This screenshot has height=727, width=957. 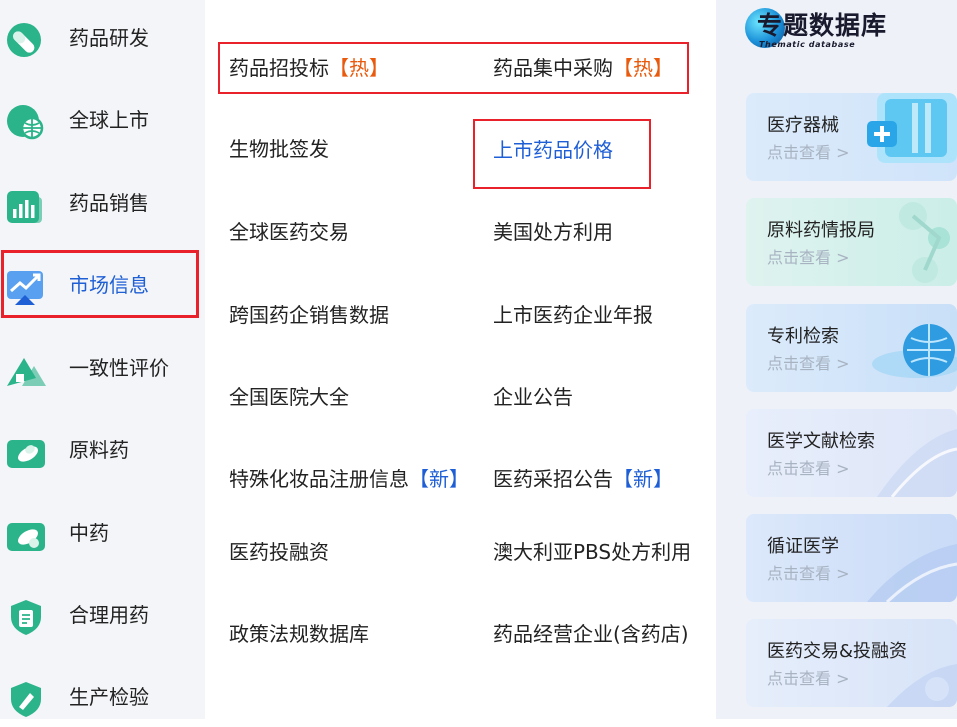 What do you see at coordinates (924, 242) in the screenshot?
I see `molecule-art` at bounding box center [924, 242].